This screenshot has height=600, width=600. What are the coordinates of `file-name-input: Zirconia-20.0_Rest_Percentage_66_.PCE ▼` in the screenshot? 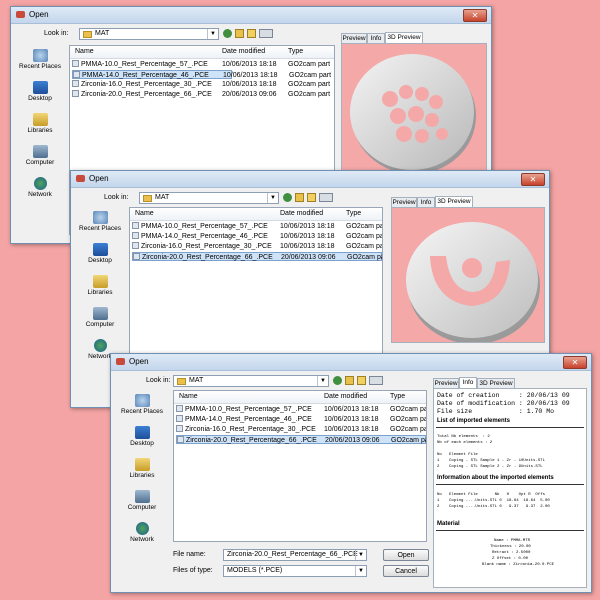 It's located at (295, 555).